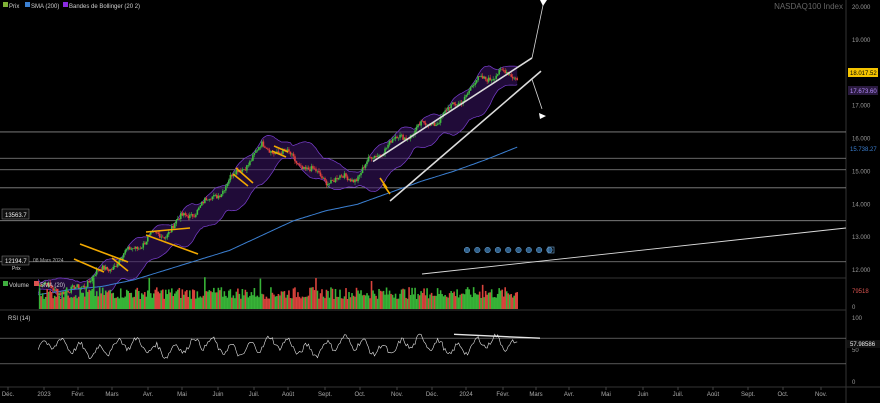 This screenshot has height=403, width=880. I want to click on legend-prix: Prix, so click(14, 7).